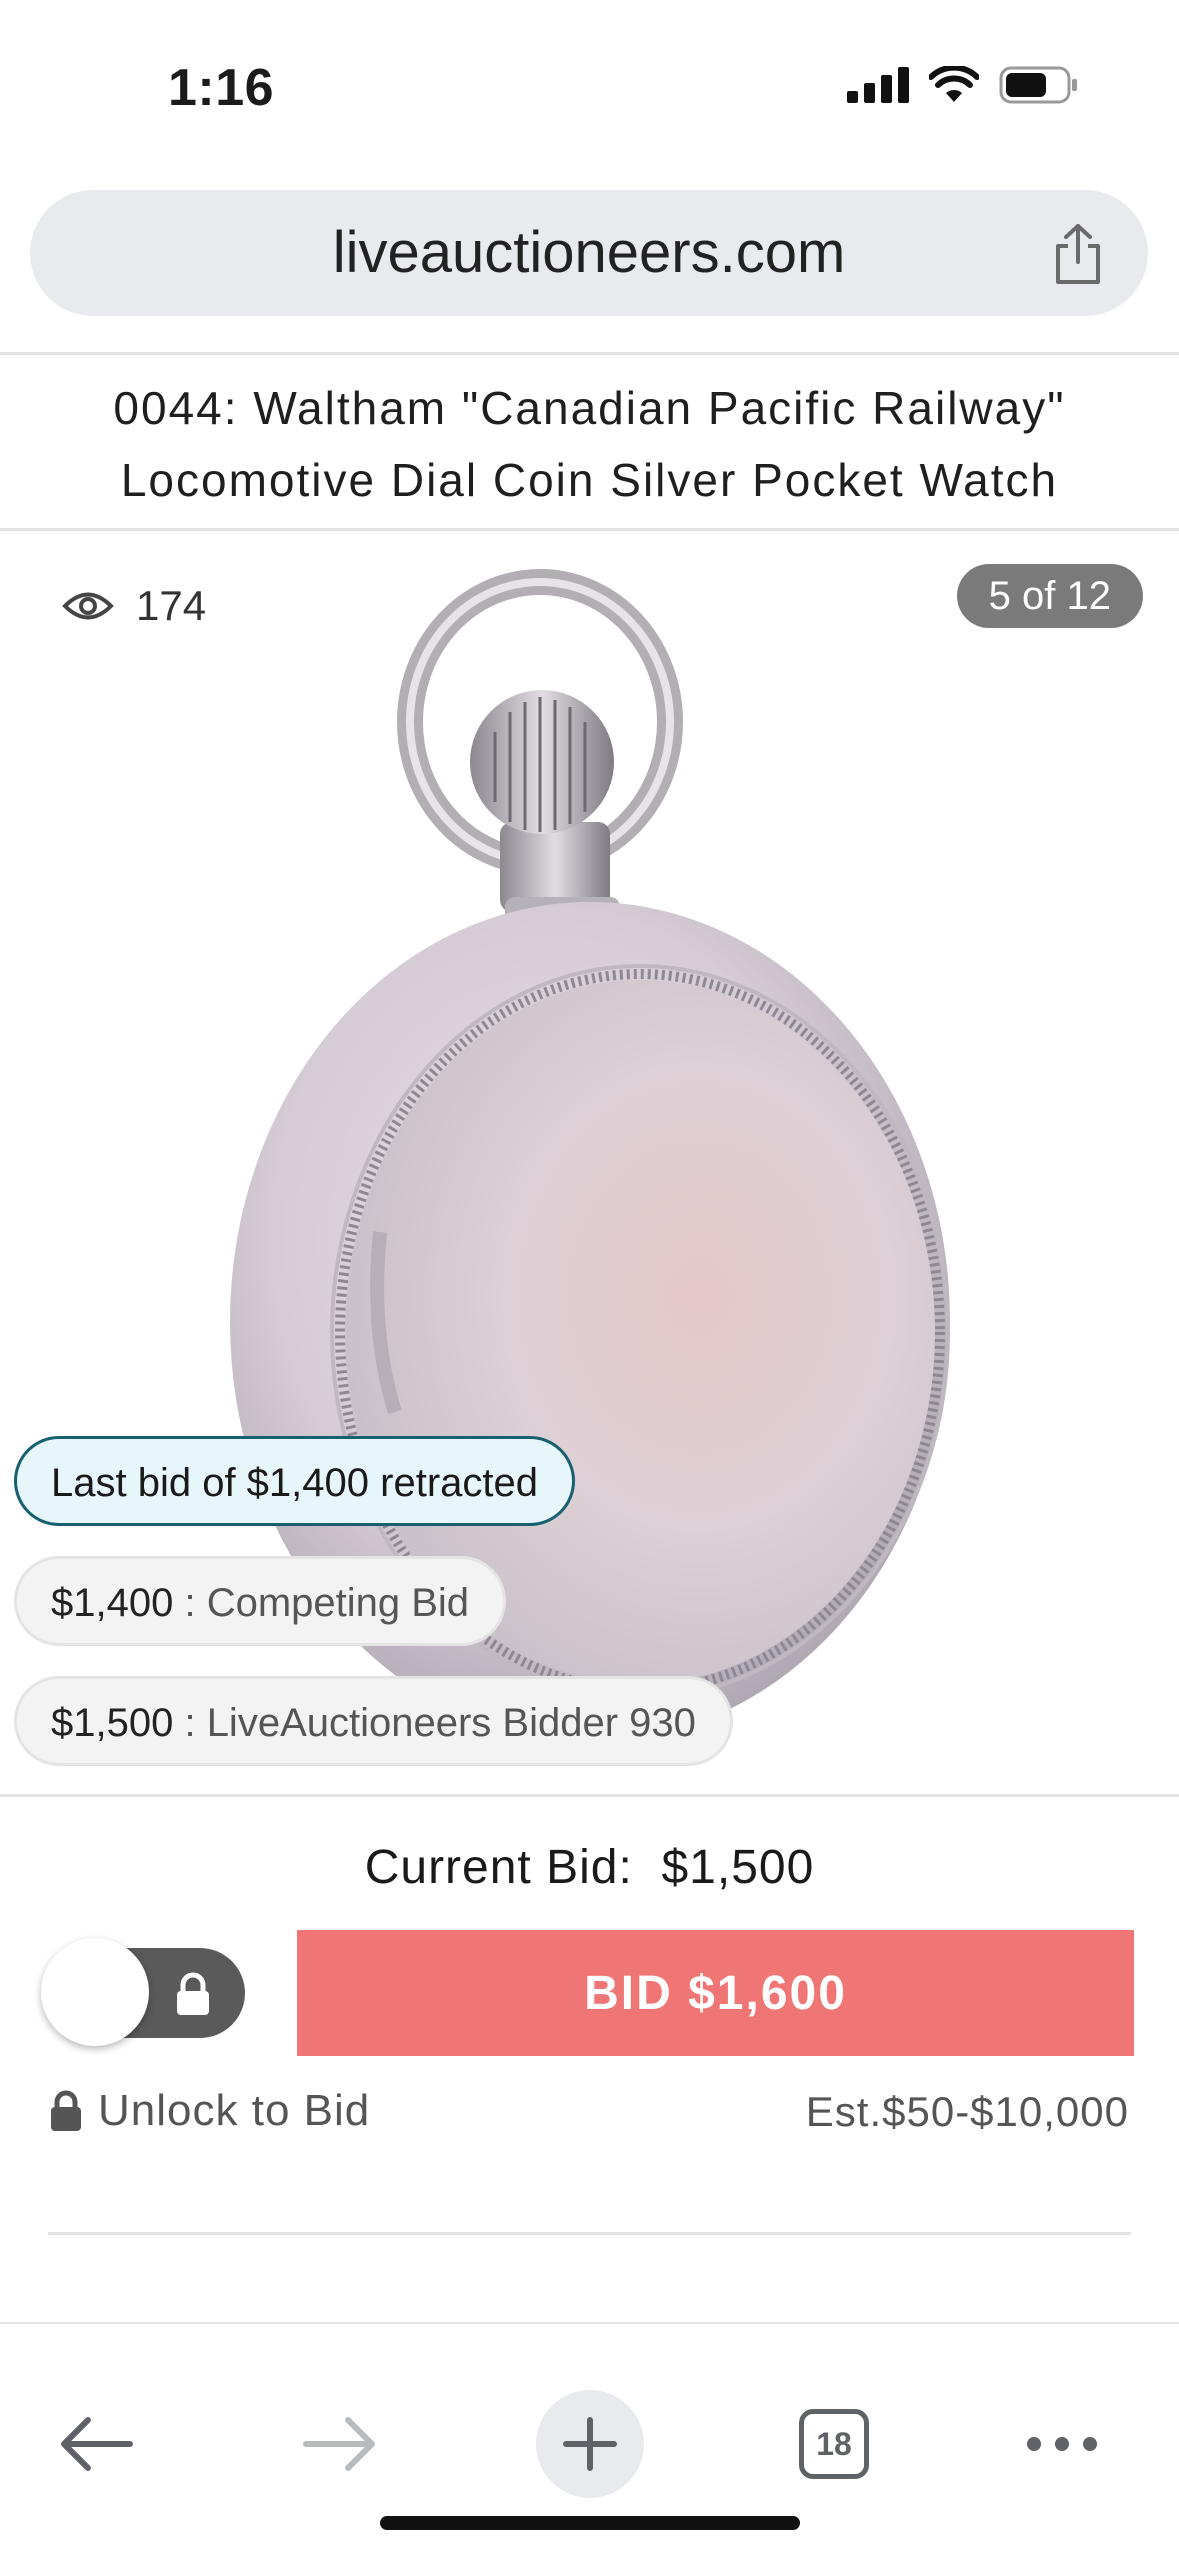 The image size is (1179, 2556). Describe the element at coordinates (451, 1723) in the screenshot. I see `bidder-label: LiveAuctioneers Bidder 930` at that location.